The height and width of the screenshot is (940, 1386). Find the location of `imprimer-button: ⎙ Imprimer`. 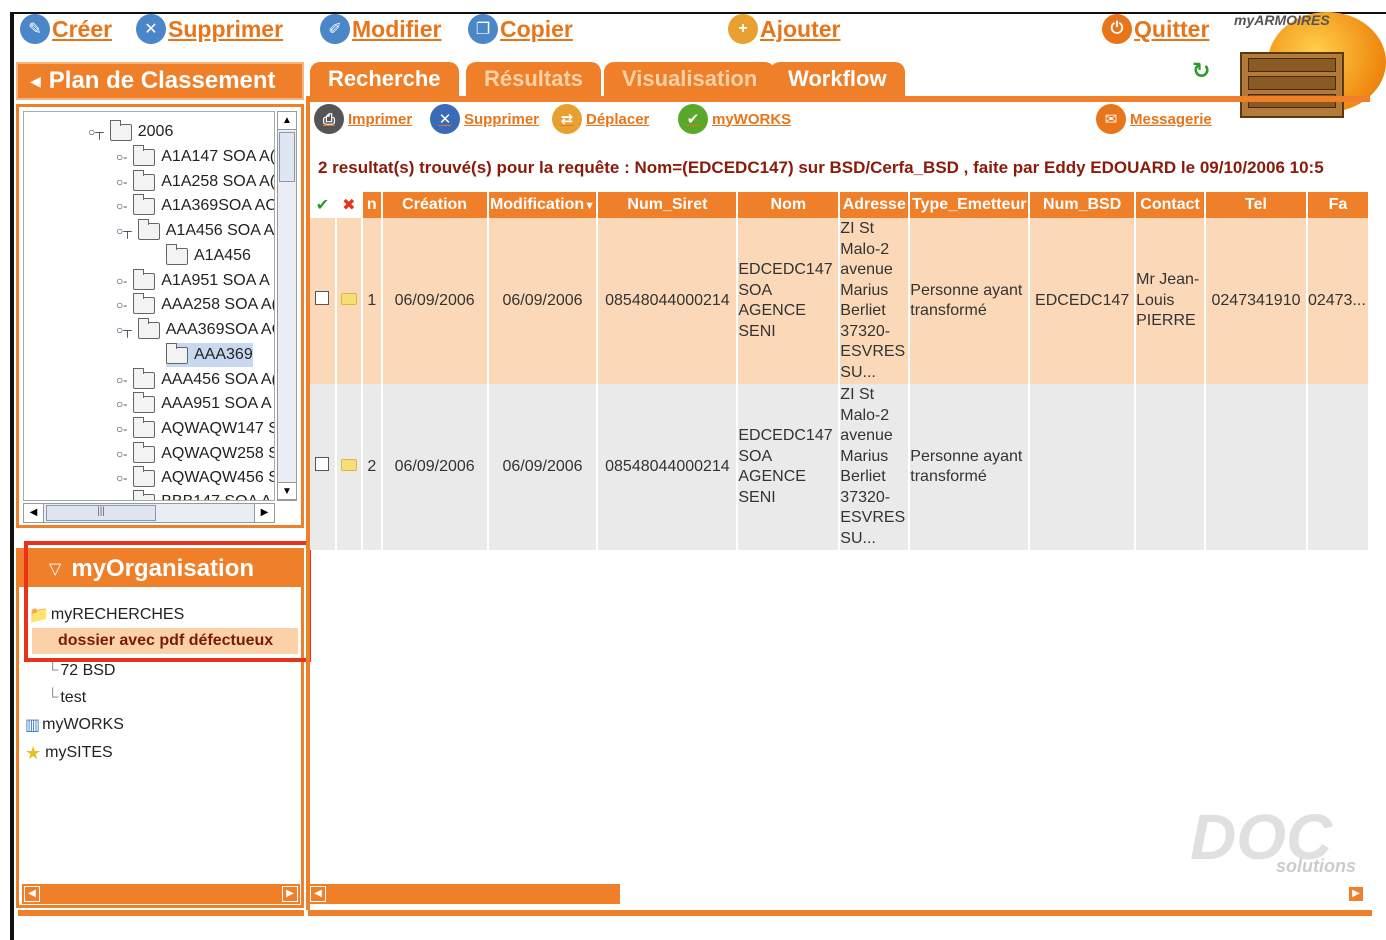

imprimer-button: ⎙ Imprimer is located at coordinates (363, 119).